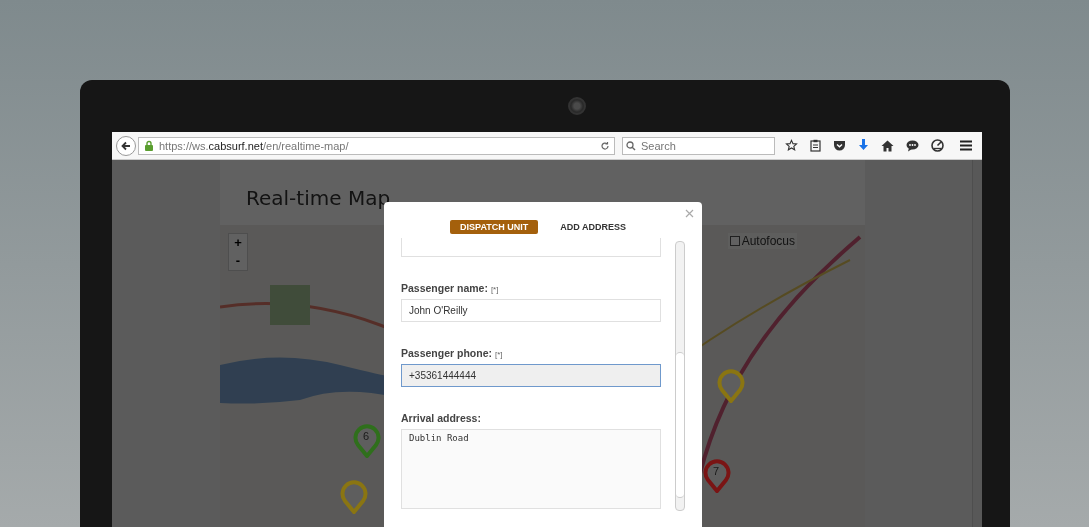  Describe the element at coordinates (149, 145) in the screenshot. I see `lock-icon` at that location.